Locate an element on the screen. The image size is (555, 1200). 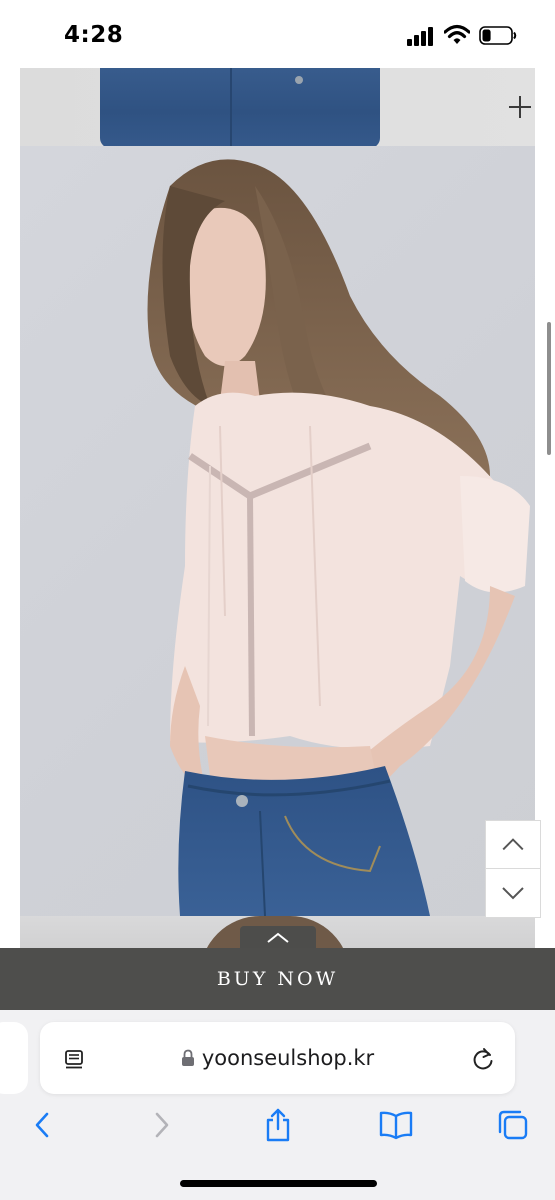
battery-low-icon is located at coordinates (498, 35).